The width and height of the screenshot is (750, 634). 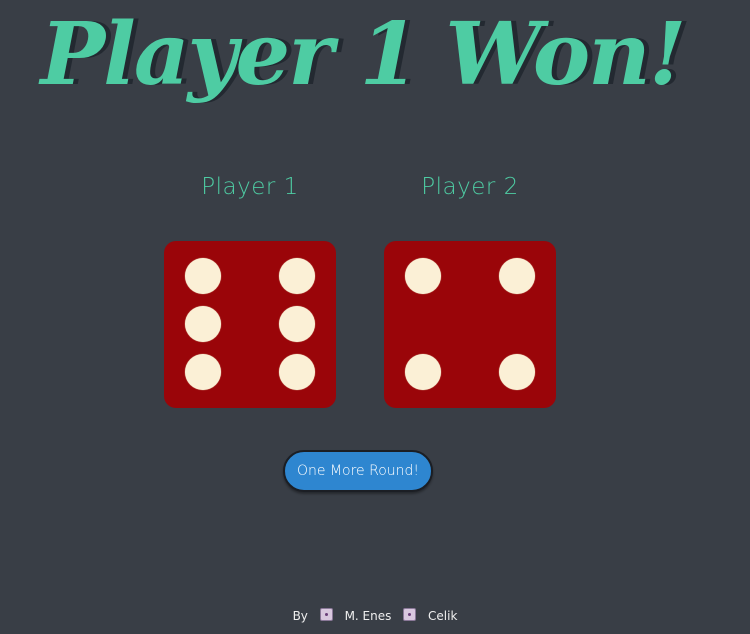 I want to click on player-1-label: Player 1, so click(x=250, y=187).